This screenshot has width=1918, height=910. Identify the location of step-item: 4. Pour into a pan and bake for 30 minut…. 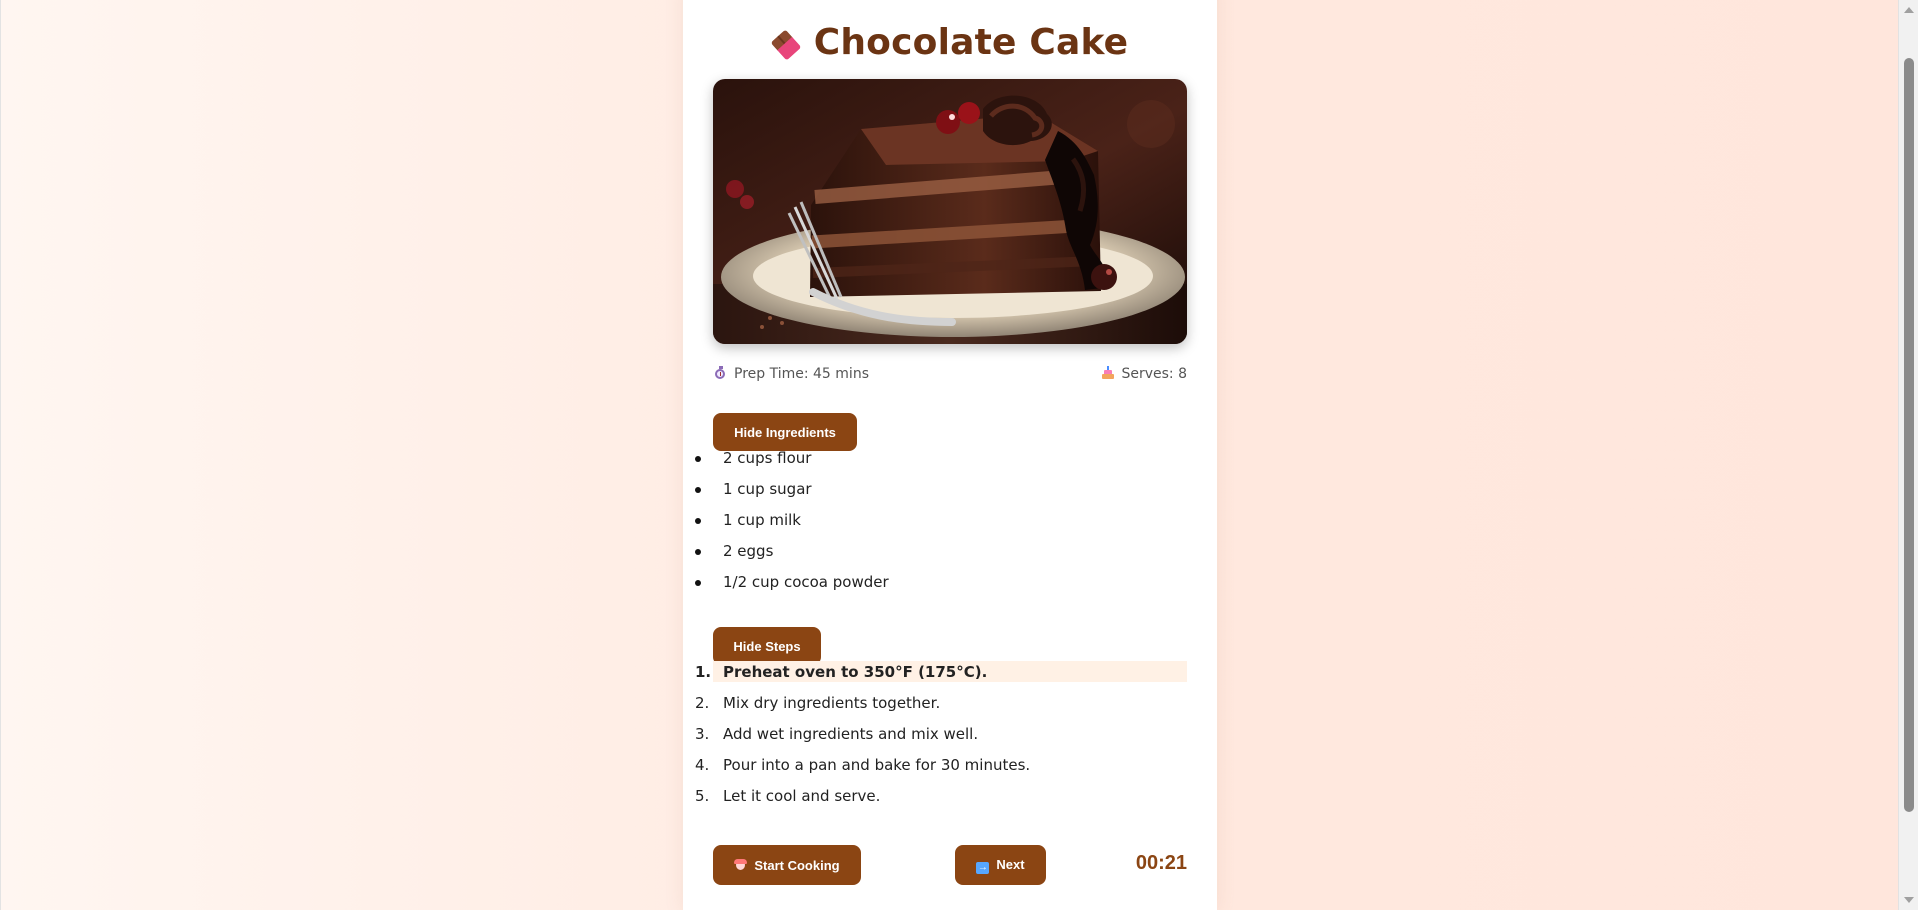
(950, 765).